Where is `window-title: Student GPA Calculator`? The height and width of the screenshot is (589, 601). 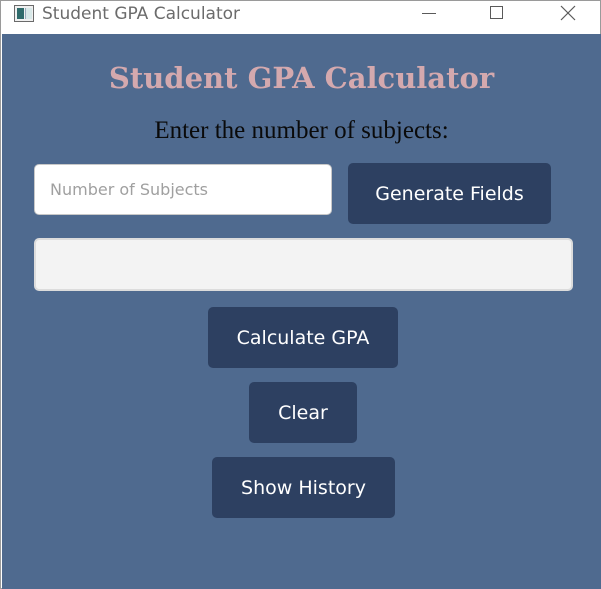 window-title: Student GPA Calculator is located at coordinates (141, 14).